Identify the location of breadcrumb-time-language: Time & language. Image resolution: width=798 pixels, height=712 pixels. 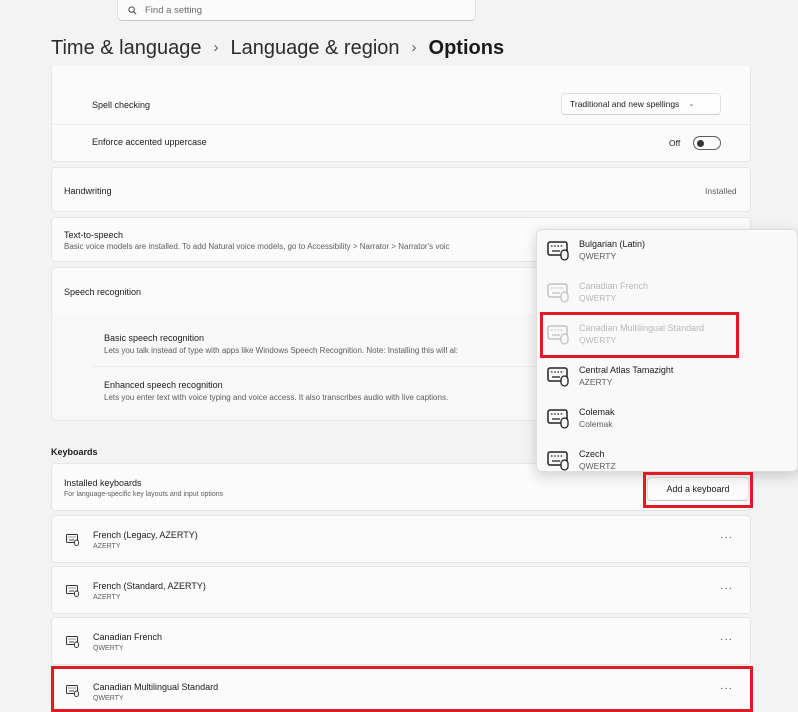
(126, 48).